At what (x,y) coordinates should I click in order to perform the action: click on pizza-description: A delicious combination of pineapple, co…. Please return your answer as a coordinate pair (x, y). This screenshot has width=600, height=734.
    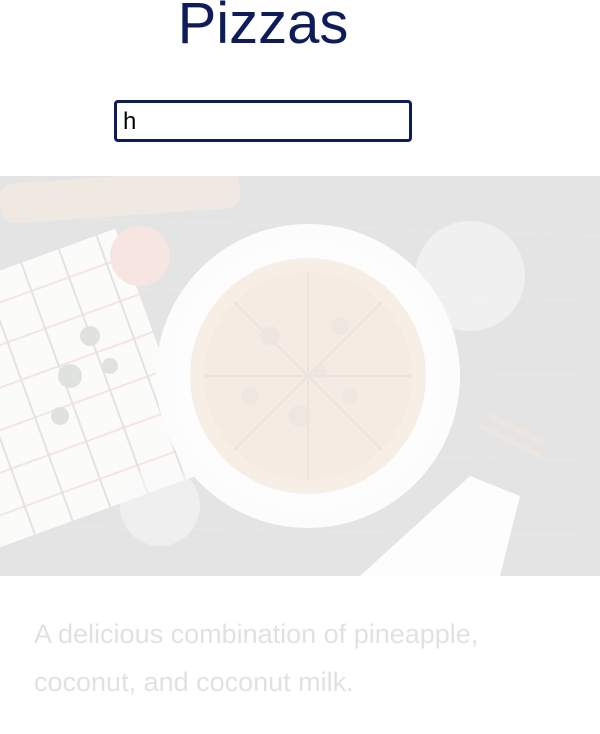
    Looking at the image, I should click on (256, 658).